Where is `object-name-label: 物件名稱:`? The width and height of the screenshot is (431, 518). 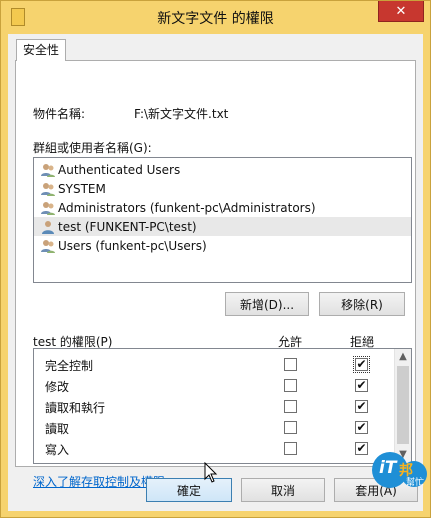
object-name-label: 物件名稱: is located at coordinates (59, 114).